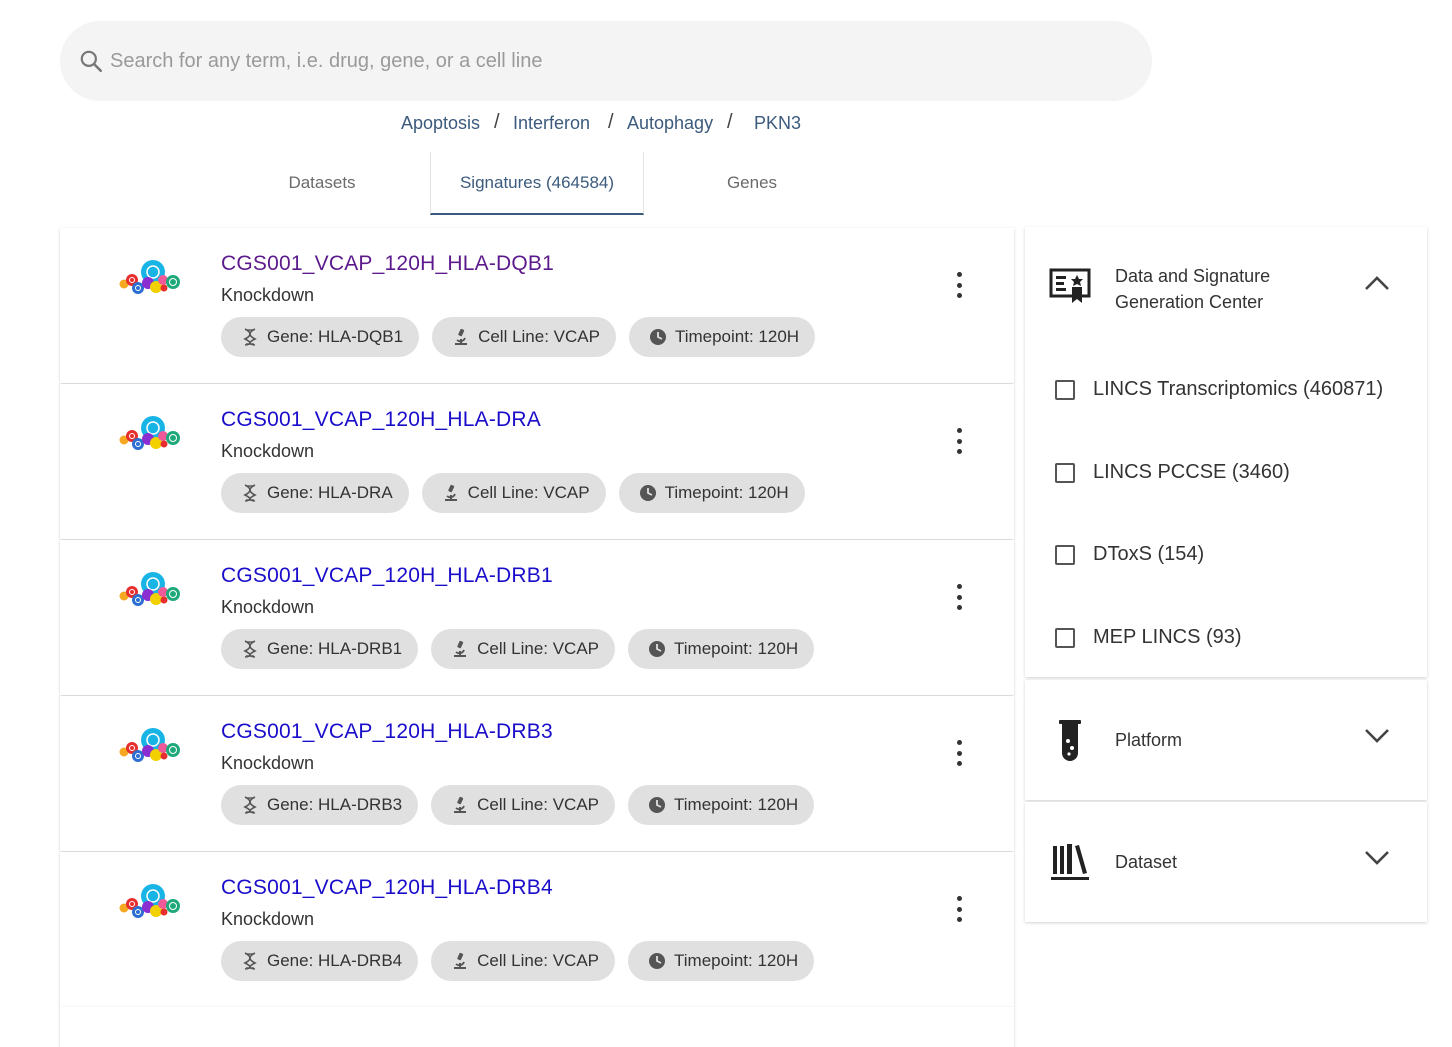 The width and height of the screenshot is (1452, 1047). Describe the element at coordinates (387, 888) in the screenshot. I see `signature-title-link: CGS001_VCAP_120H_HLA-DRB4` at that location.